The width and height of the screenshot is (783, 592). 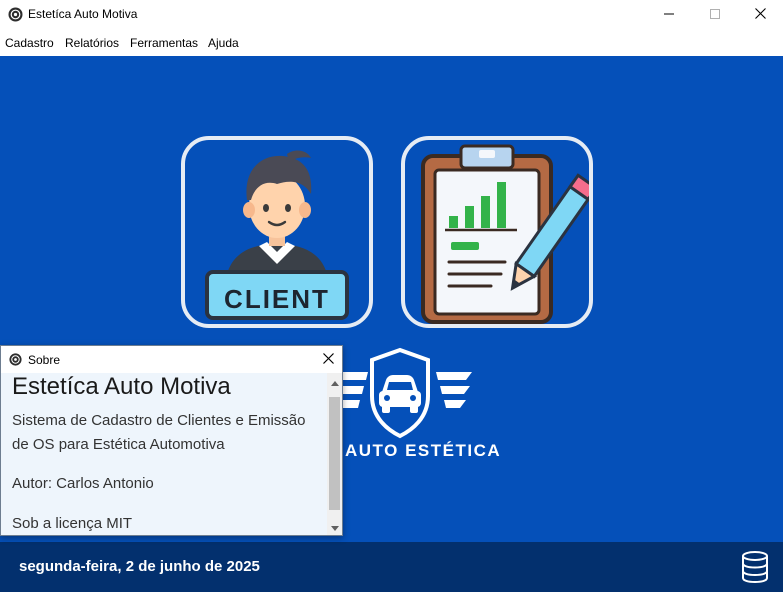 I want to click on client-tile-button: CLIENT, so click(x=277, y=232).